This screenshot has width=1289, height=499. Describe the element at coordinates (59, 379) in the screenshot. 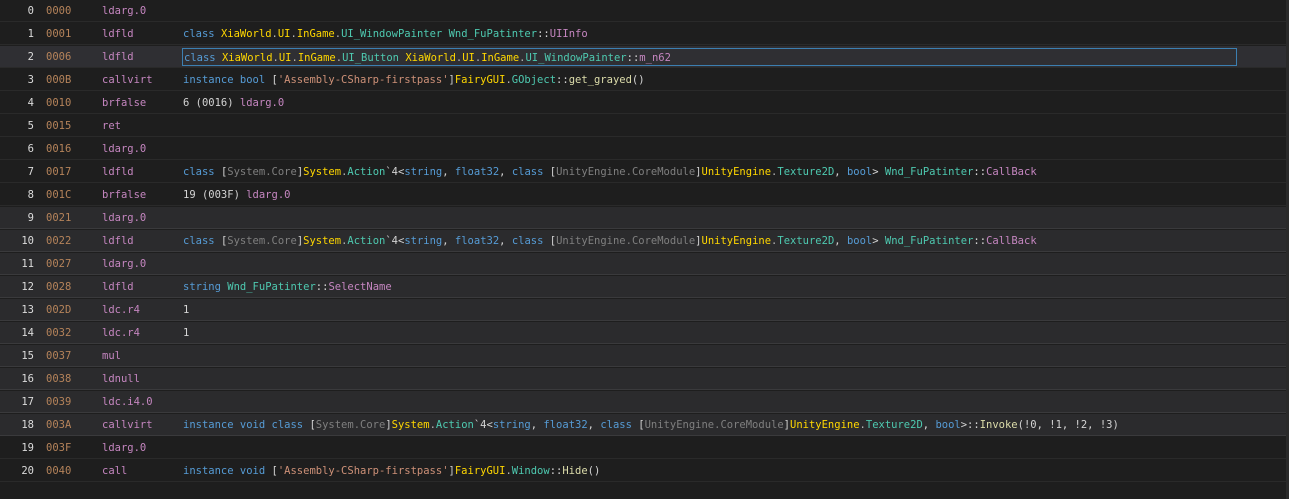

I see `instruction-offset: 0038` at that location.